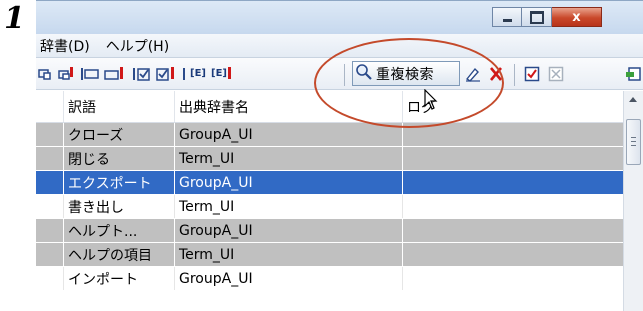 The image size is (643, 311). What do you see at coordinates (118, 134) in the screenshot?
I see `cell-term: クローズ` at bounding box center [118, 134].